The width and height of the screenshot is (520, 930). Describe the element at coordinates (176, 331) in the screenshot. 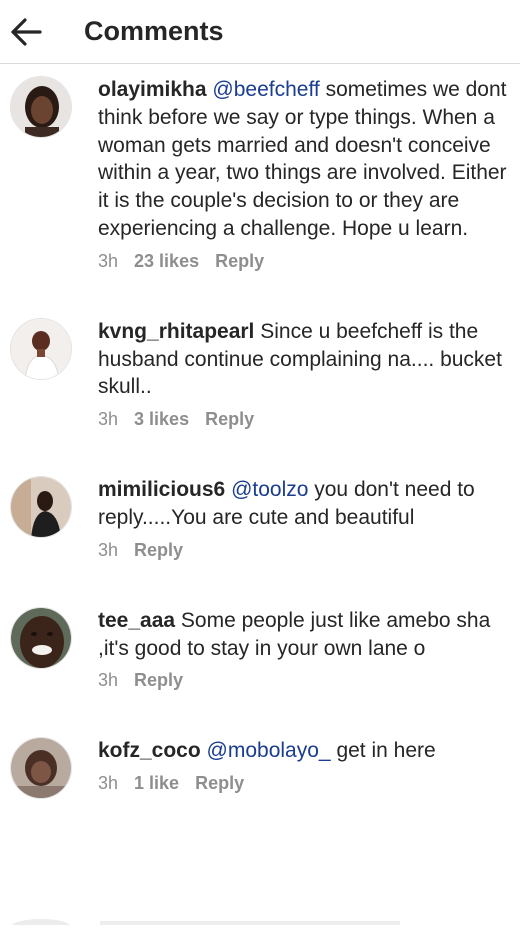

I see `comment-username: kvng_rhitapearl` at that location.